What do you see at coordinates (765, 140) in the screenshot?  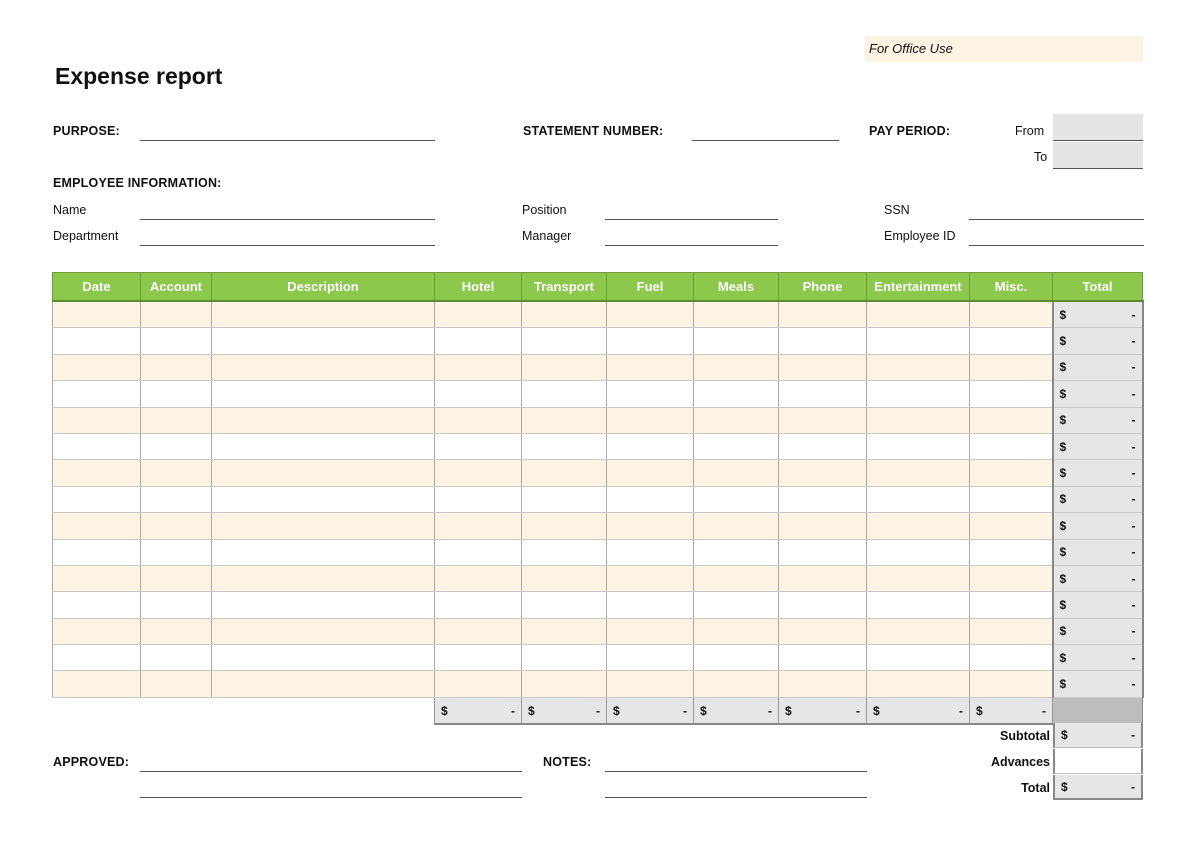 I see `statement-number-field` at bounding box center [765, 140].